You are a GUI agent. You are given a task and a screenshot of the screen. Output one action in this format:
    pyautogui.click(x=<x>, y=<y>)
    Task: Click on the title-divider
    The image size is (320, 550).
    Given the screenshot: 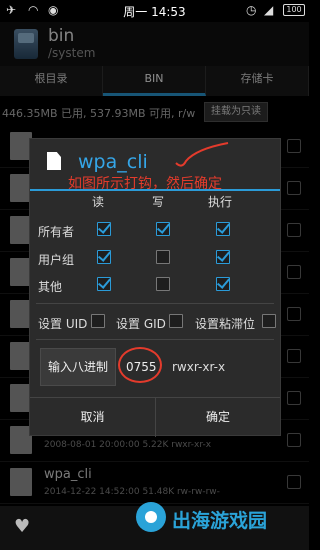 What is the action you would take?
    pyautogui.click(x=155, y=190)
    